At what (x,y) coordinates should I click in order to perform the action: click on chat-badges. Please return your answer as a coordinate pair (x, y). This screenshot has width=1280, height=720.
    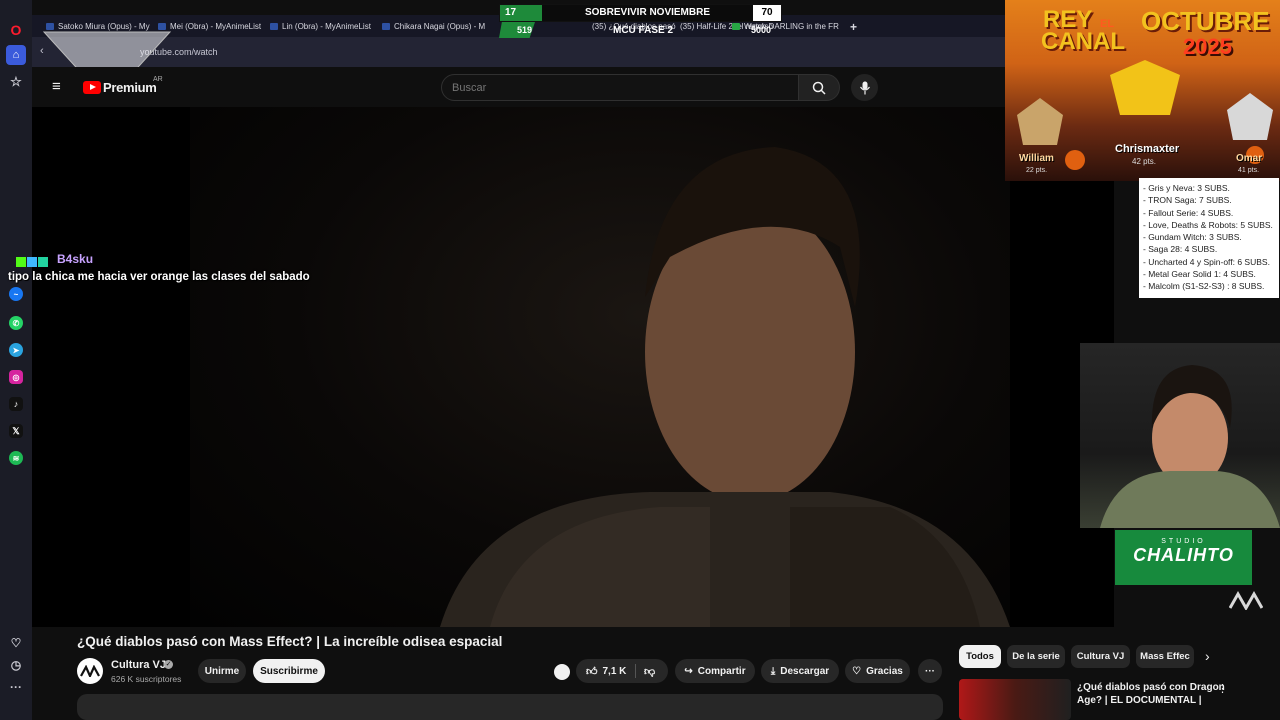
    Looking at the image, I should click on (34, 260).